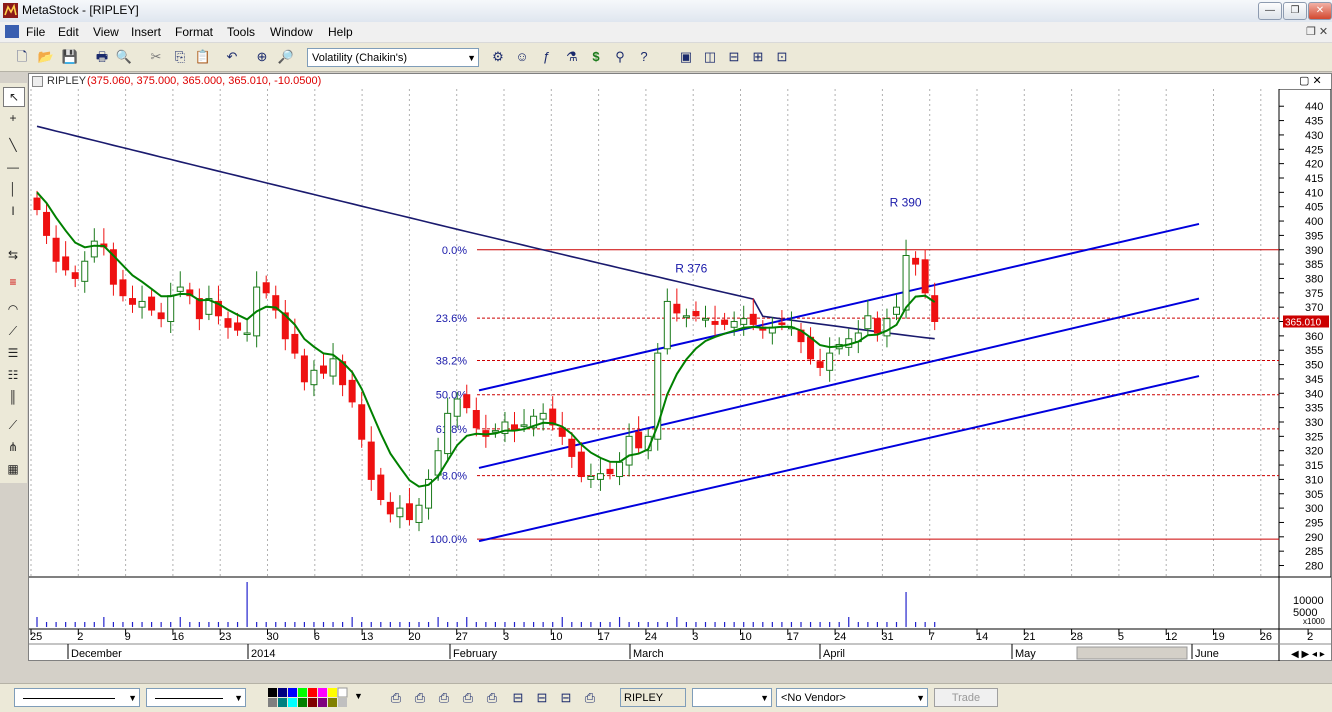 Image resolution: width=1332 pixels, height=712 pixels. What do you see at coordinates (180, 57) in the screenshot?
I see `copy-icon: ⎘` at bounding box center [180, 57].